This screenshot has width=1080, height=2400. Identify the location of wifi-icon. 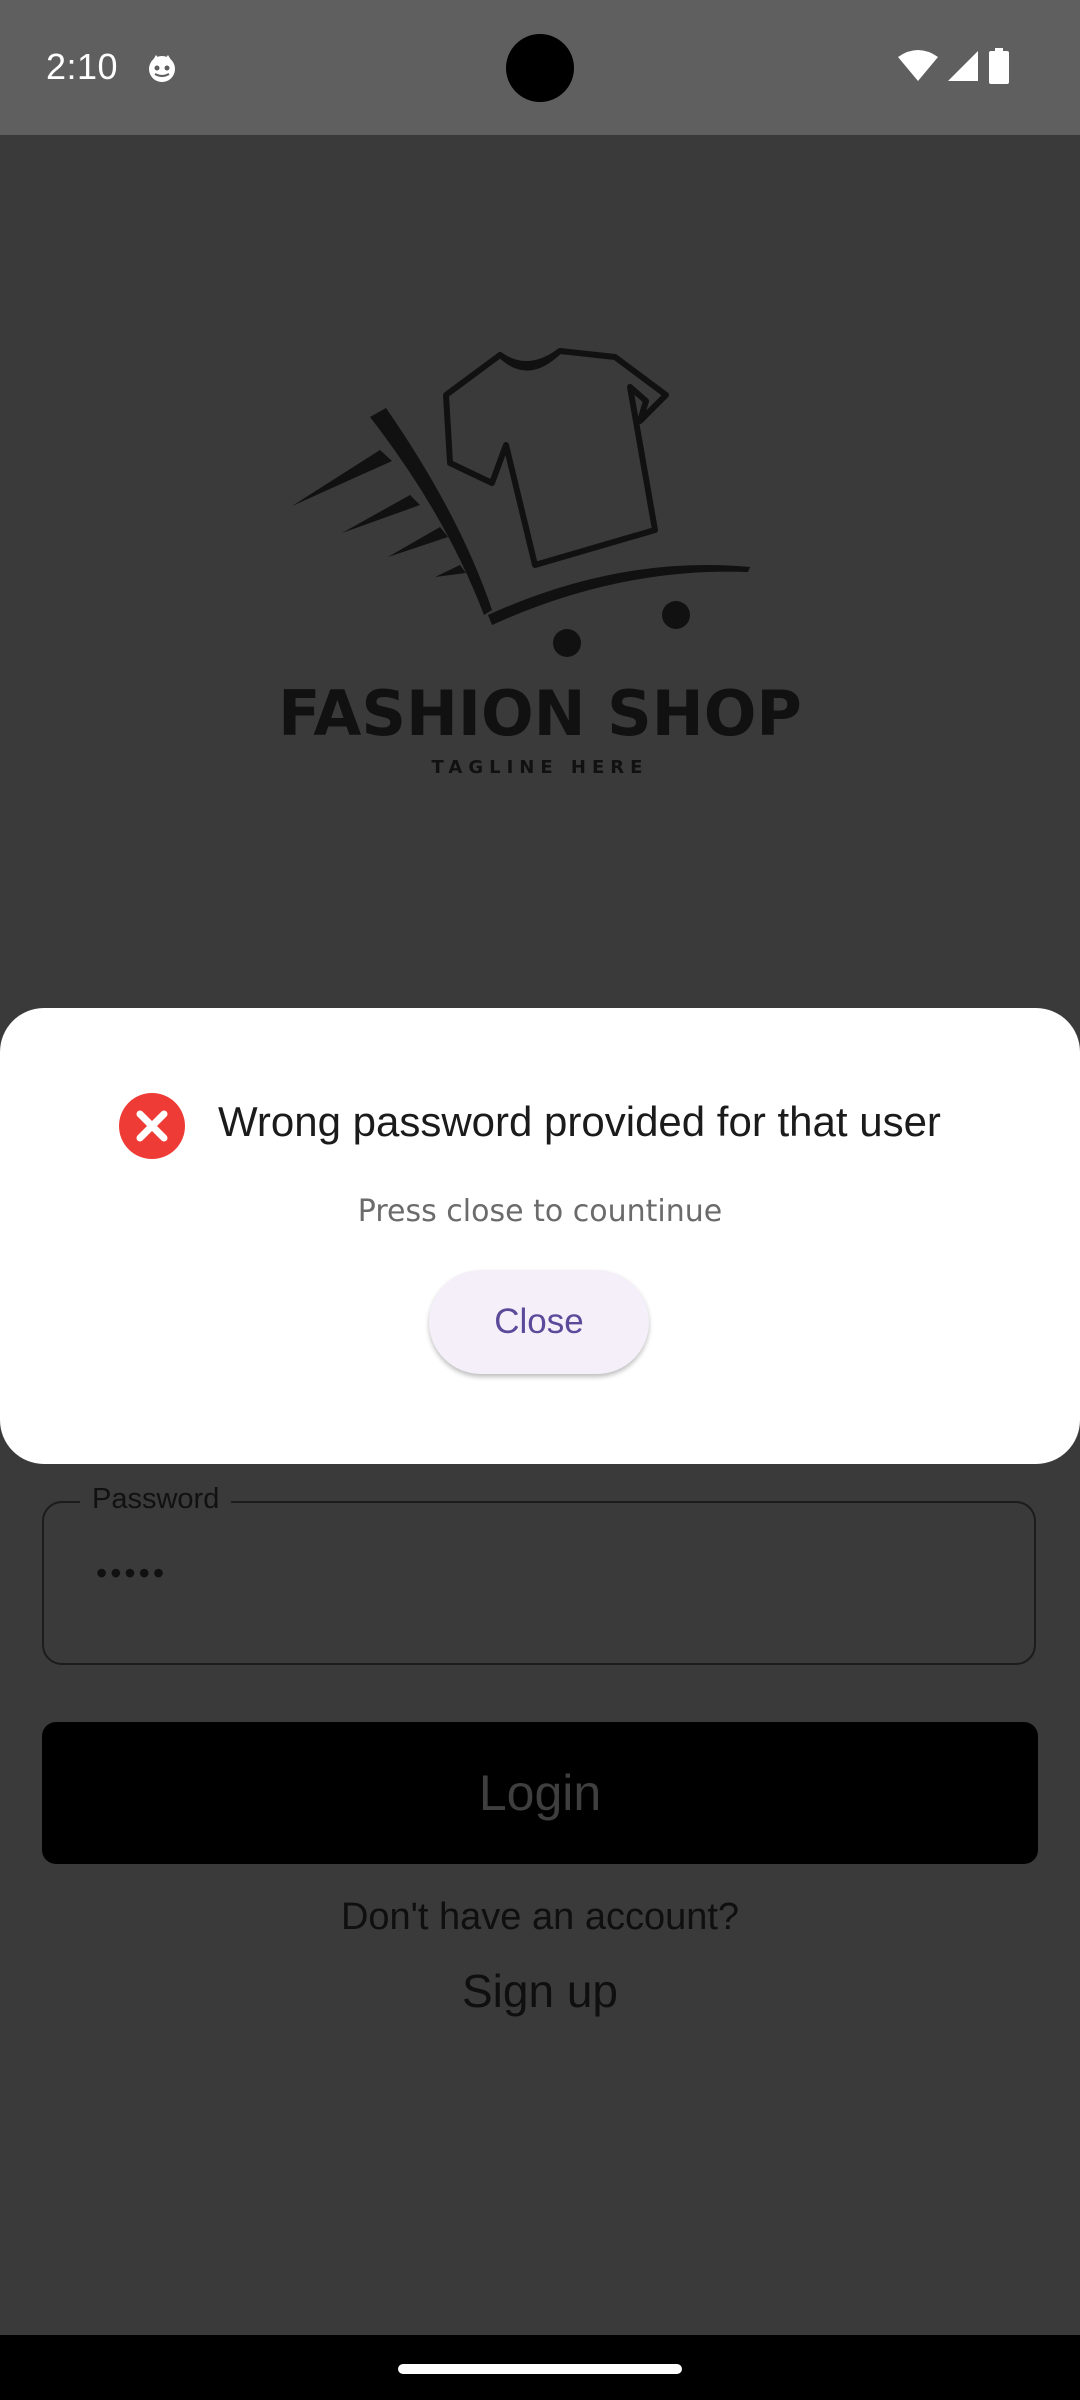
(918, 65).